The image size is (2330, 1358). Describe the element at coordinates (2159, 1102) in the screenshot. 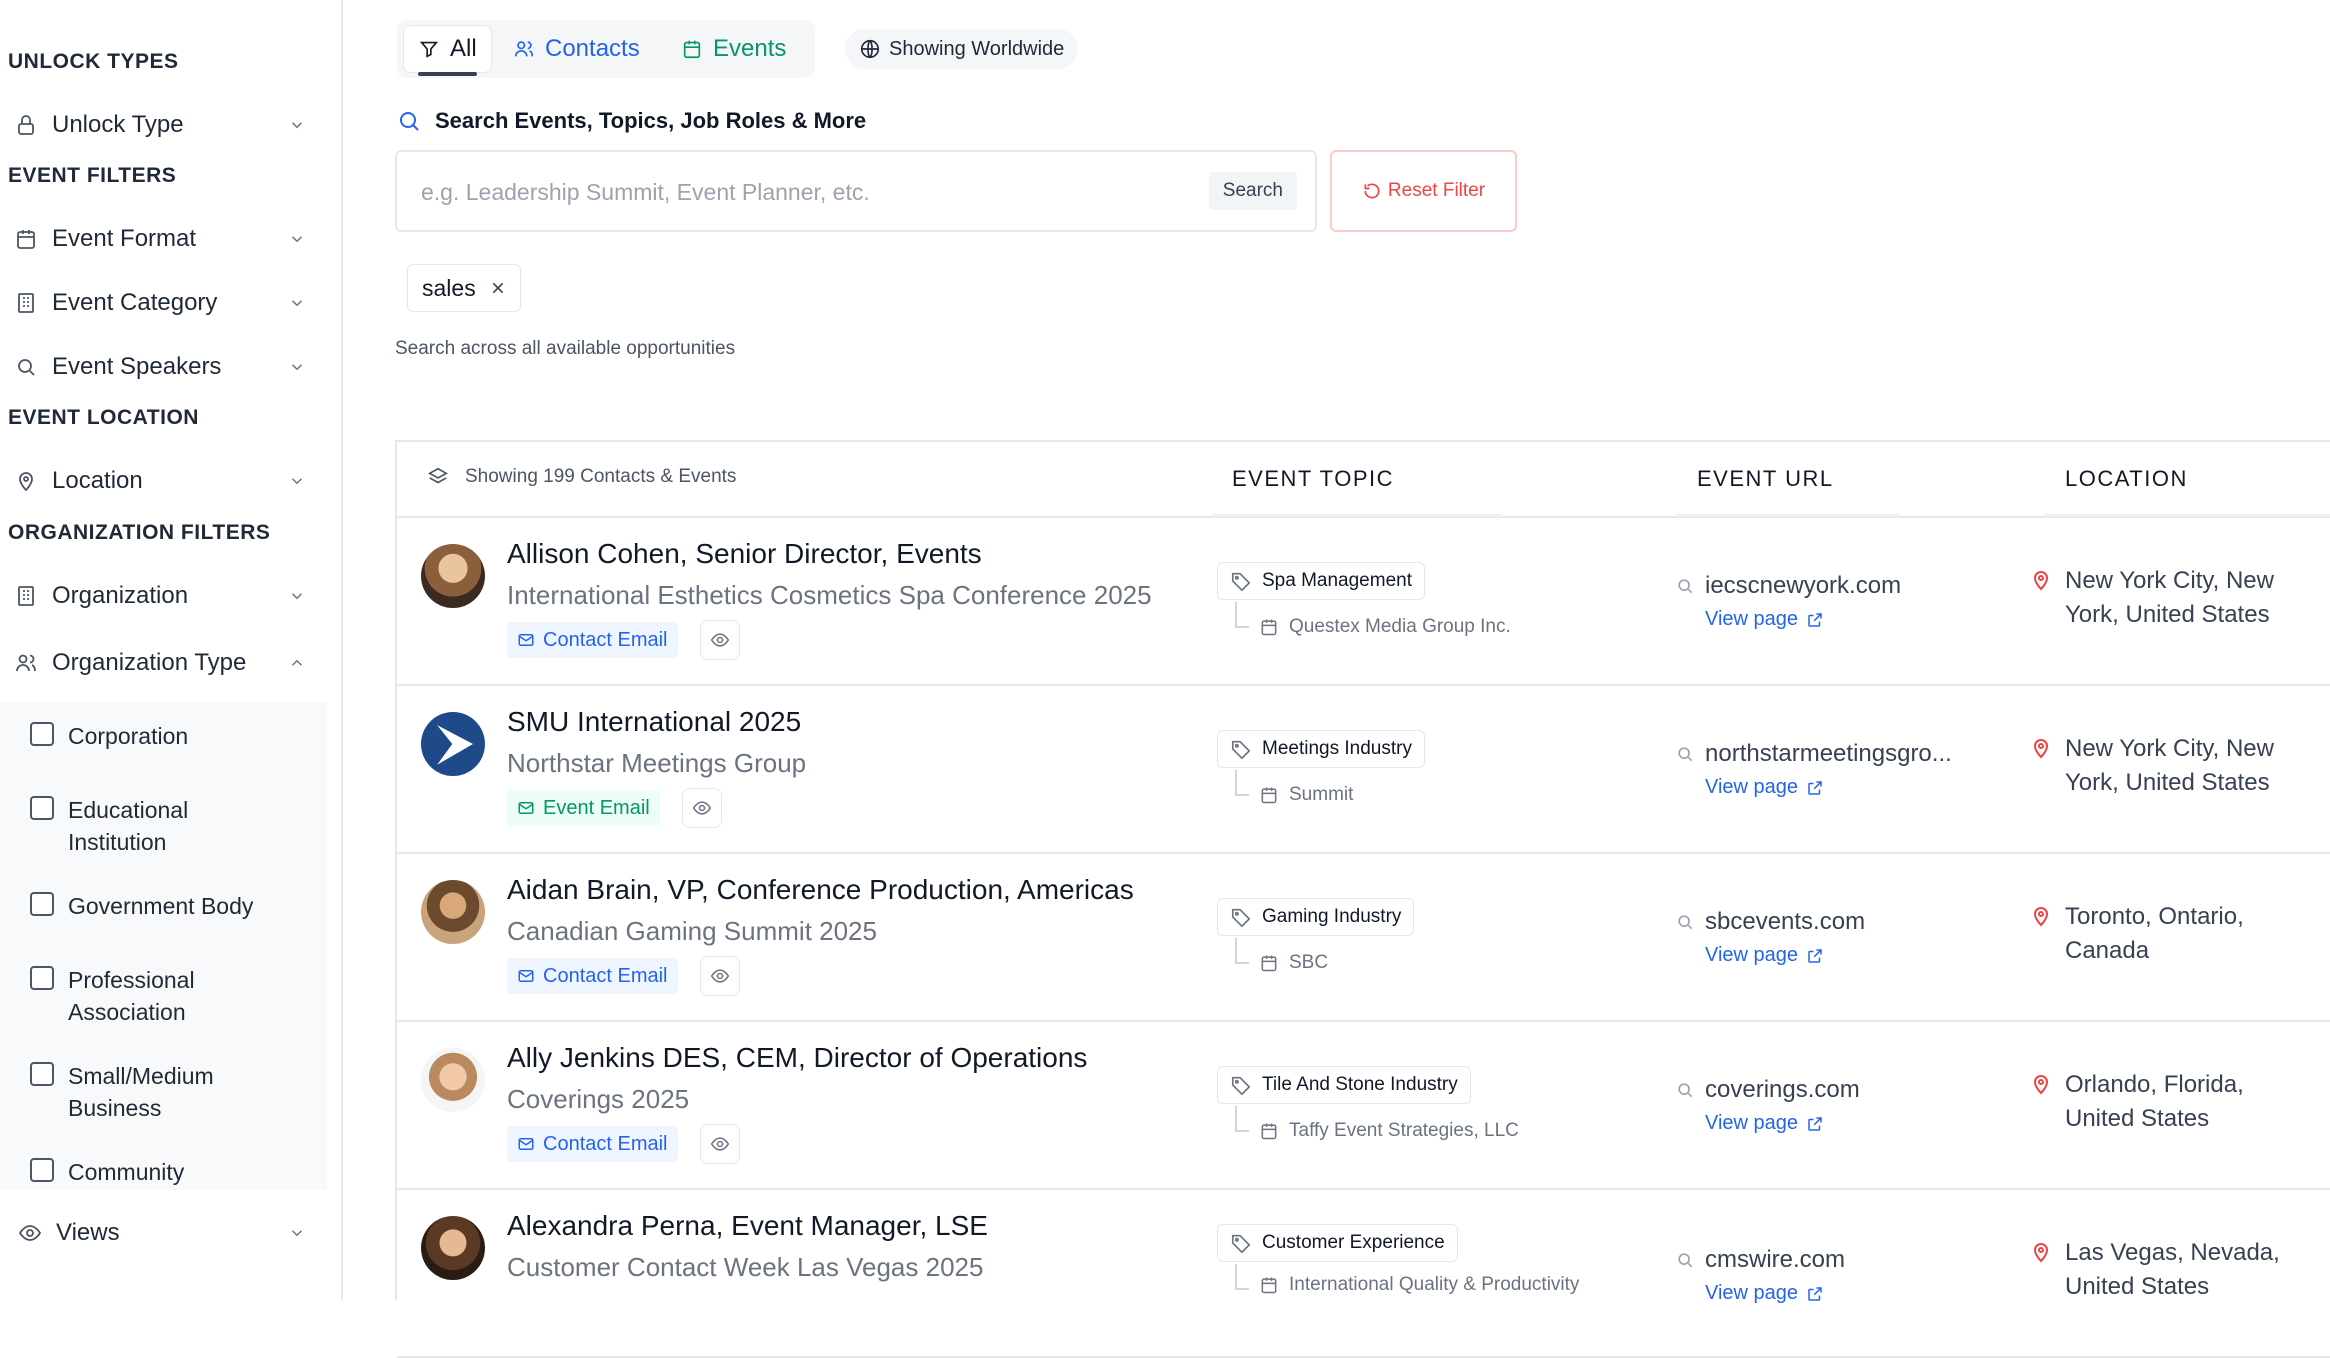

I see `location-cell: Orlando, Florida, United States` at that location.